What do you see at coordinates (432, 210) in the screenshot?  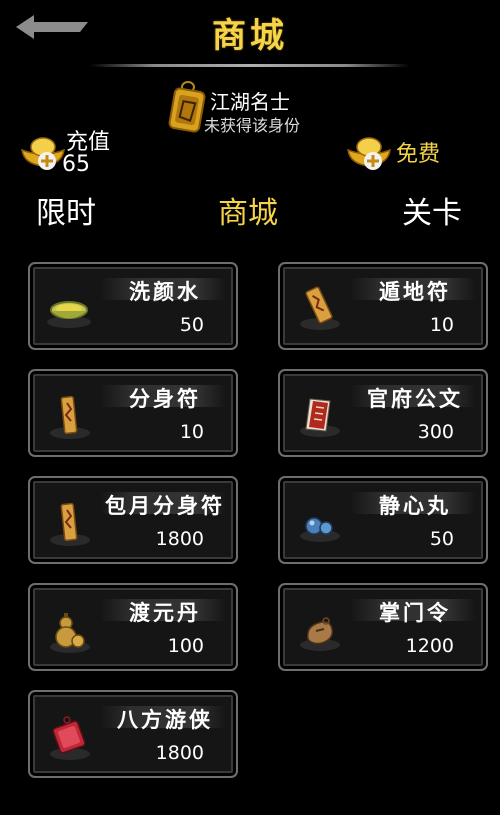 I see `tab-levels: 关卡` at bounding box center [432, 210].